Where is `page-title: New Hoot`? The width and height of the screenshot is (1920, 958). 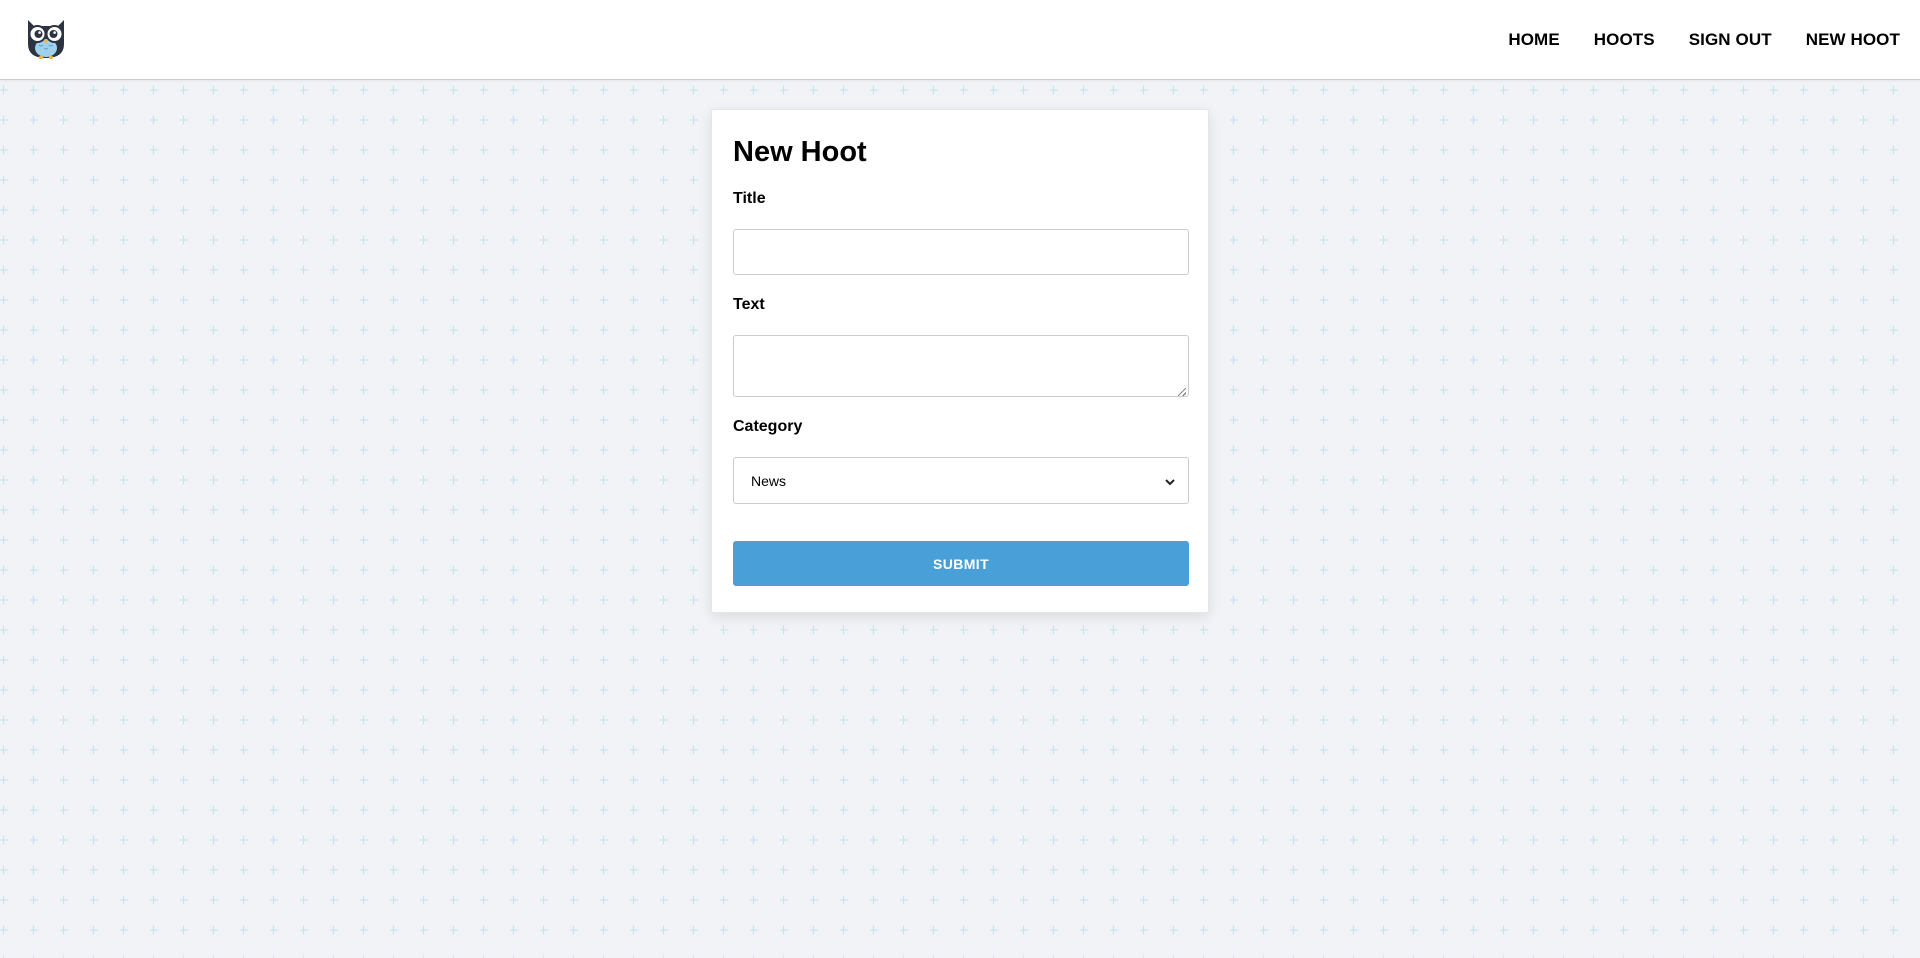 page-title: New Hoot is located at coordinates (800, 152).